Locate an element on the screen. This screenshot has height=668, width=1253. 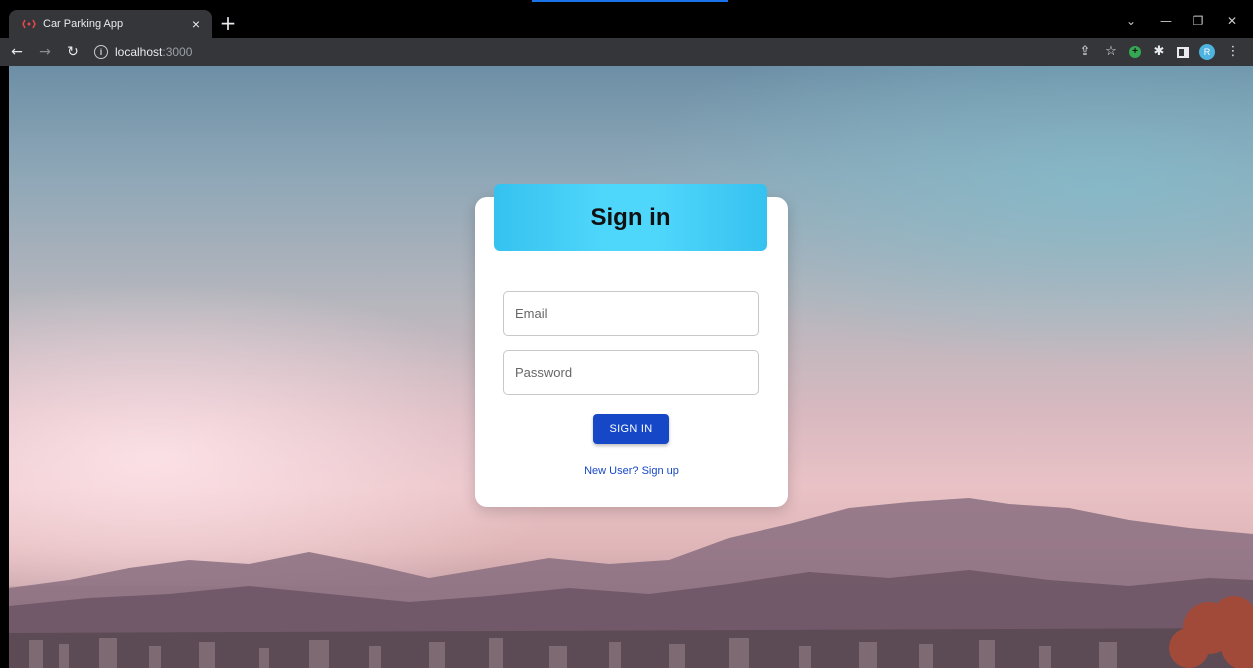
signin-button: SIGN IN is located at coordinates (631, 429).